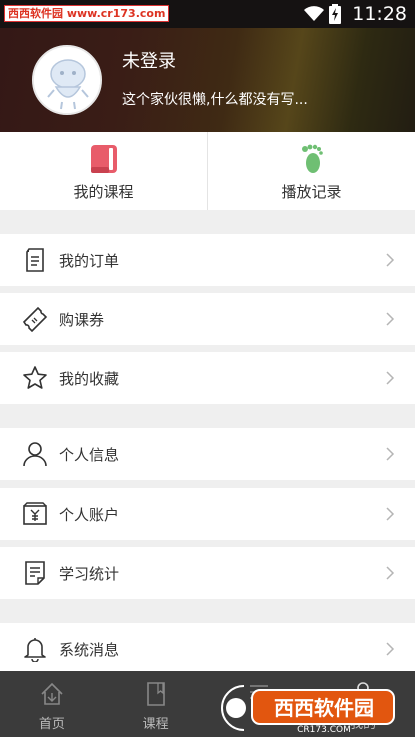 The image size is (415, 737). Describe the element at coordinates (87, 13) in the screenshot. I see `watermark-text: 西西软件园 www.cr173.com` at that location.